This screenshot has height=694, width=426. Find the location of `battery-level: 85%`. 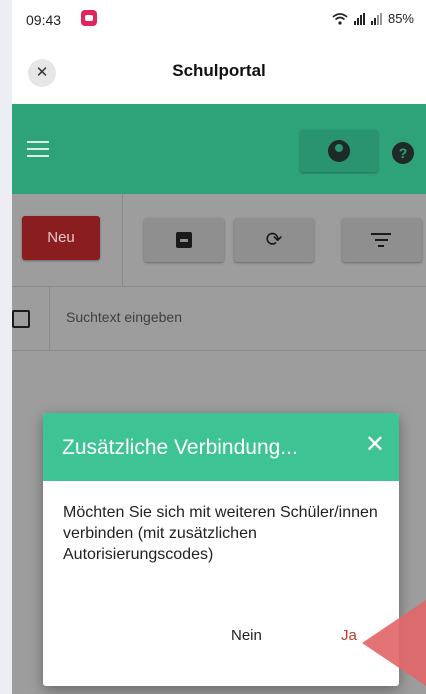

battery-level: 85% is located at coordinates (400, 18).